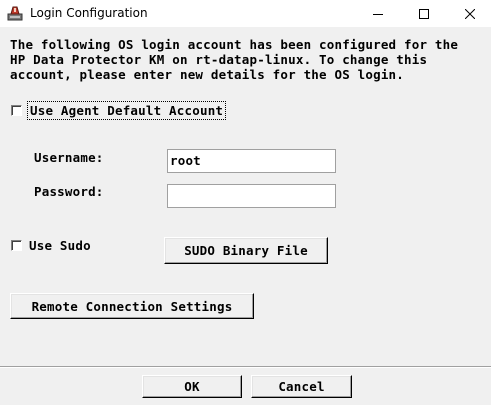 The width and height of the screenshot is (491, 405). What do you see at coordinates (69, 157) in the screenshot?
I see `username-label: Username:` at bounding box center [69, 157].